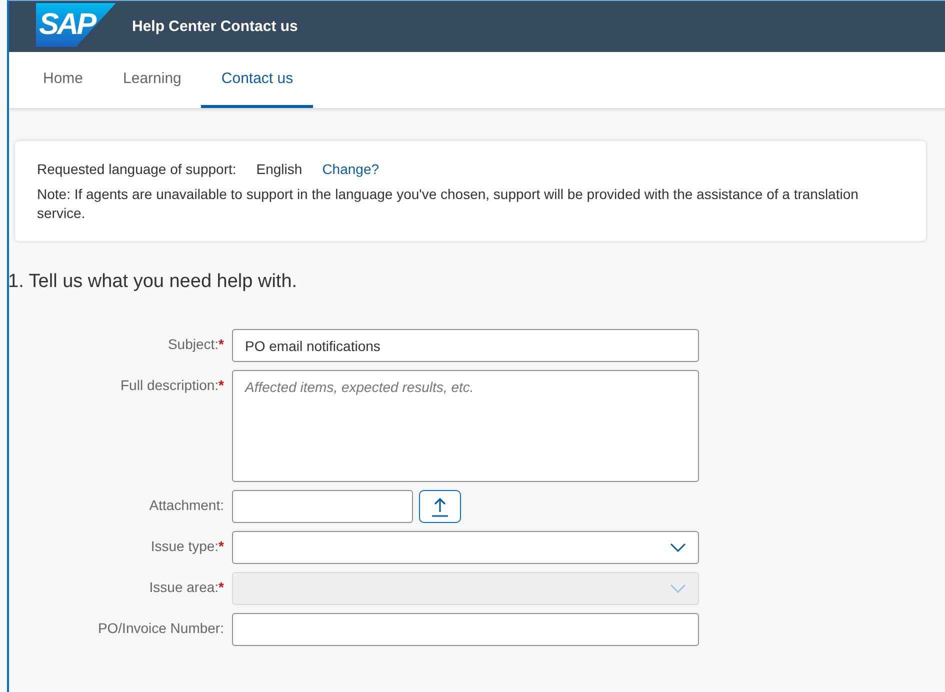  What do you see at coordinates (465, 426) in the screenshot?
I see `description-field: Affected items, expected results, etc.` at bounding box center [465, 426].